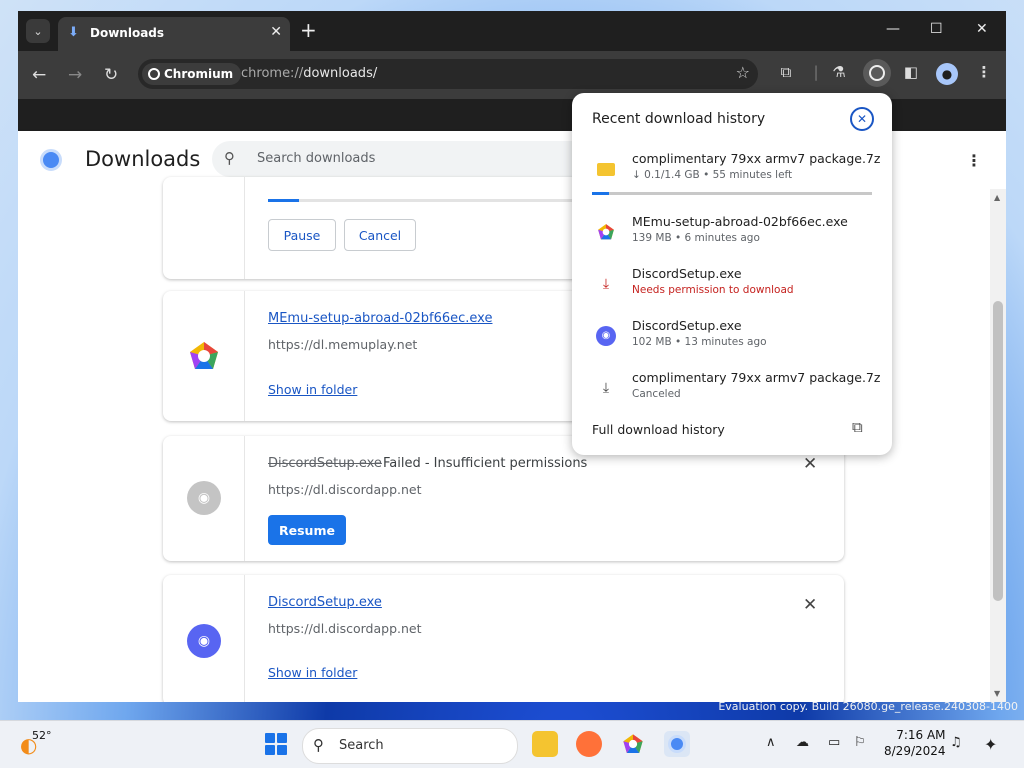  Describe the element at coordinates (857, 427) in the screenshot. I see `open-external-icon: ⧉` at that location.